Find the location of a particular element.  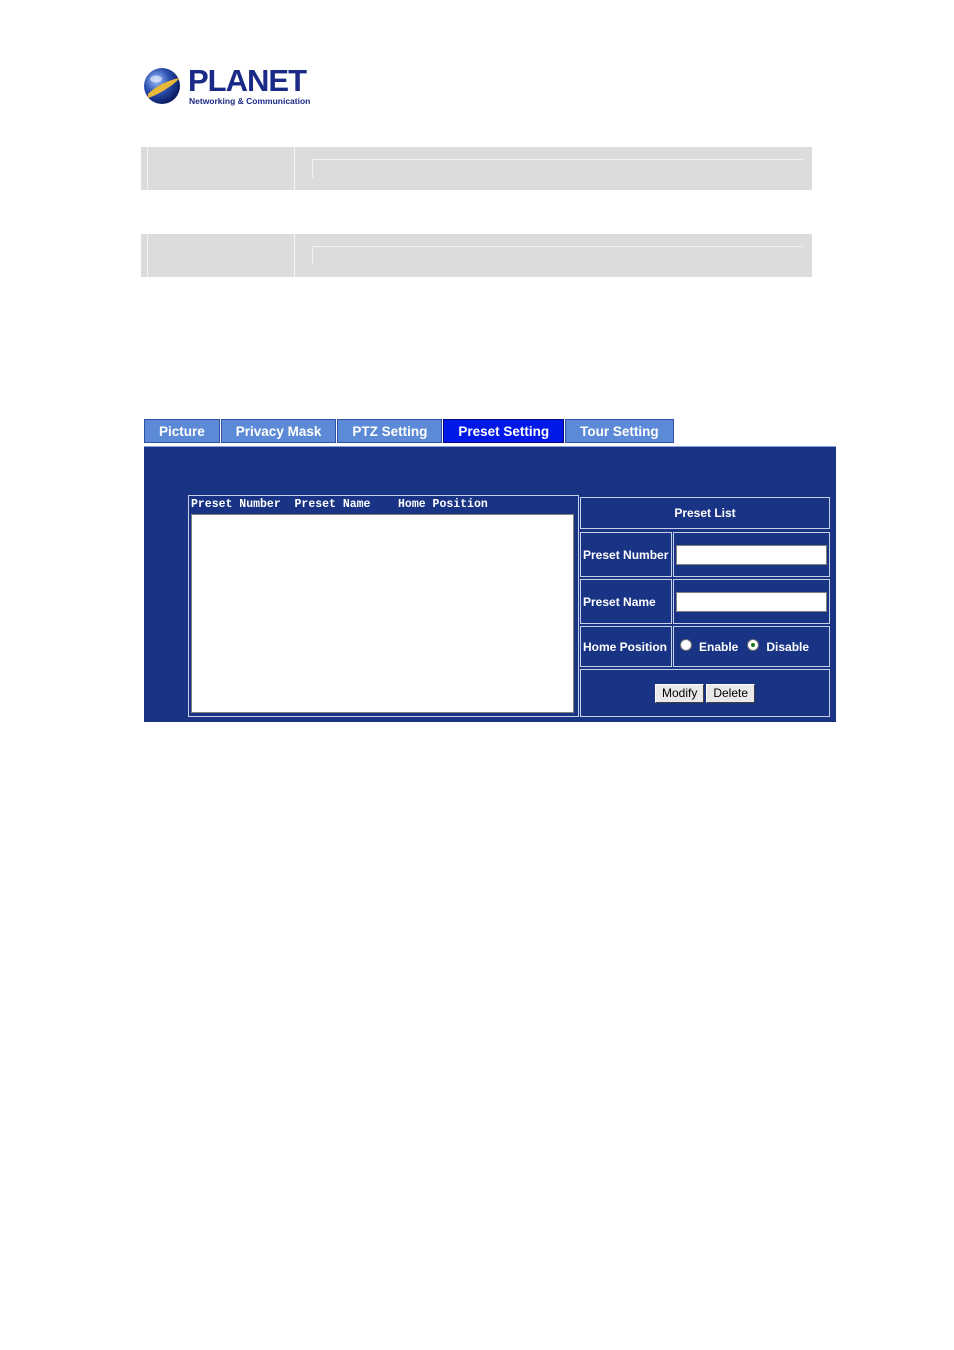

preset-number-input is located at coordinates (751, 555).